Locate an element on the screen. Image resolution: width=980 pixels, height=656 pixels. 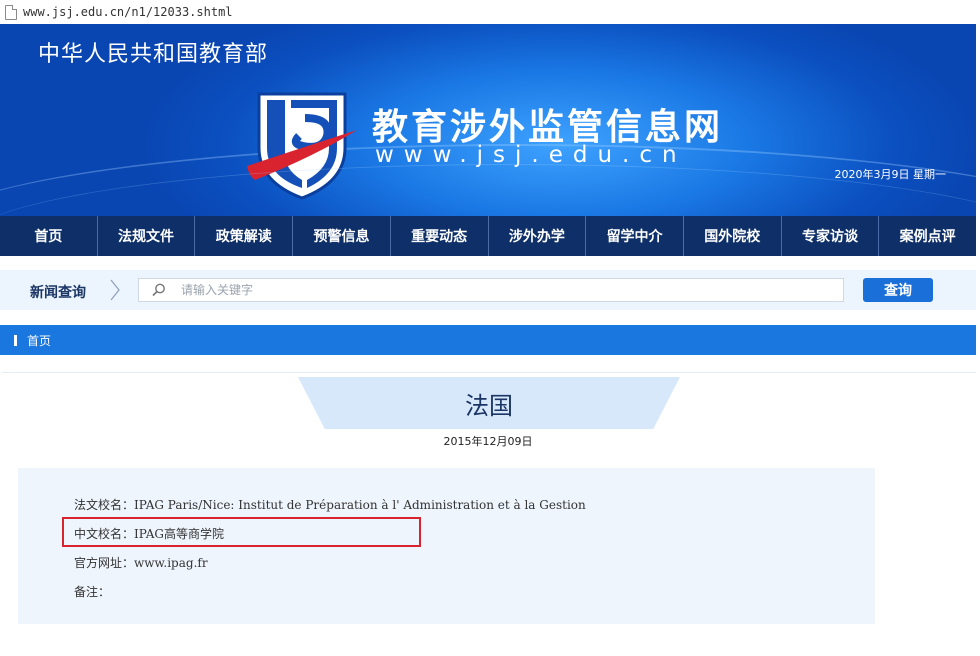
article-title-tab: 法国 is located at coordinates (489, 403).